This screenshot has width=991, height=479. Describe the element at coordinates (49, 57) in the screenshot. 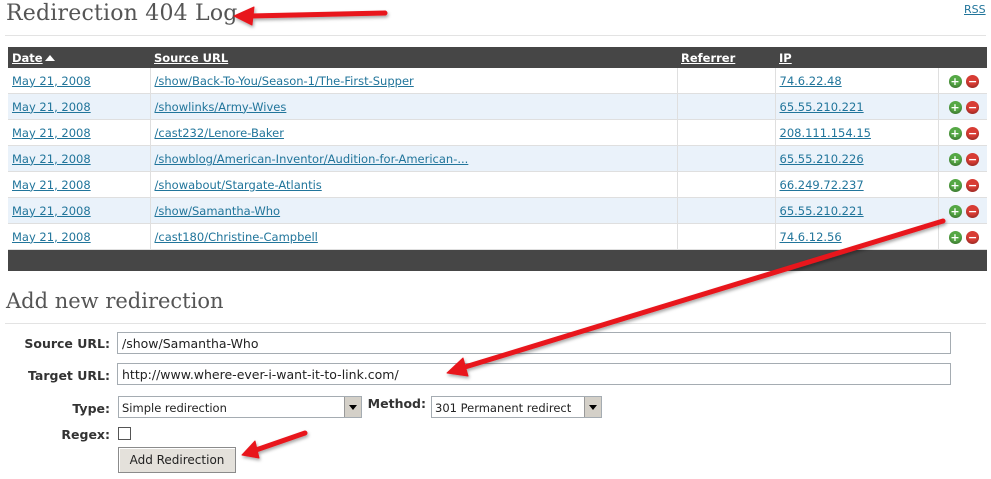

I see `sort-ascending-icon` at that location.